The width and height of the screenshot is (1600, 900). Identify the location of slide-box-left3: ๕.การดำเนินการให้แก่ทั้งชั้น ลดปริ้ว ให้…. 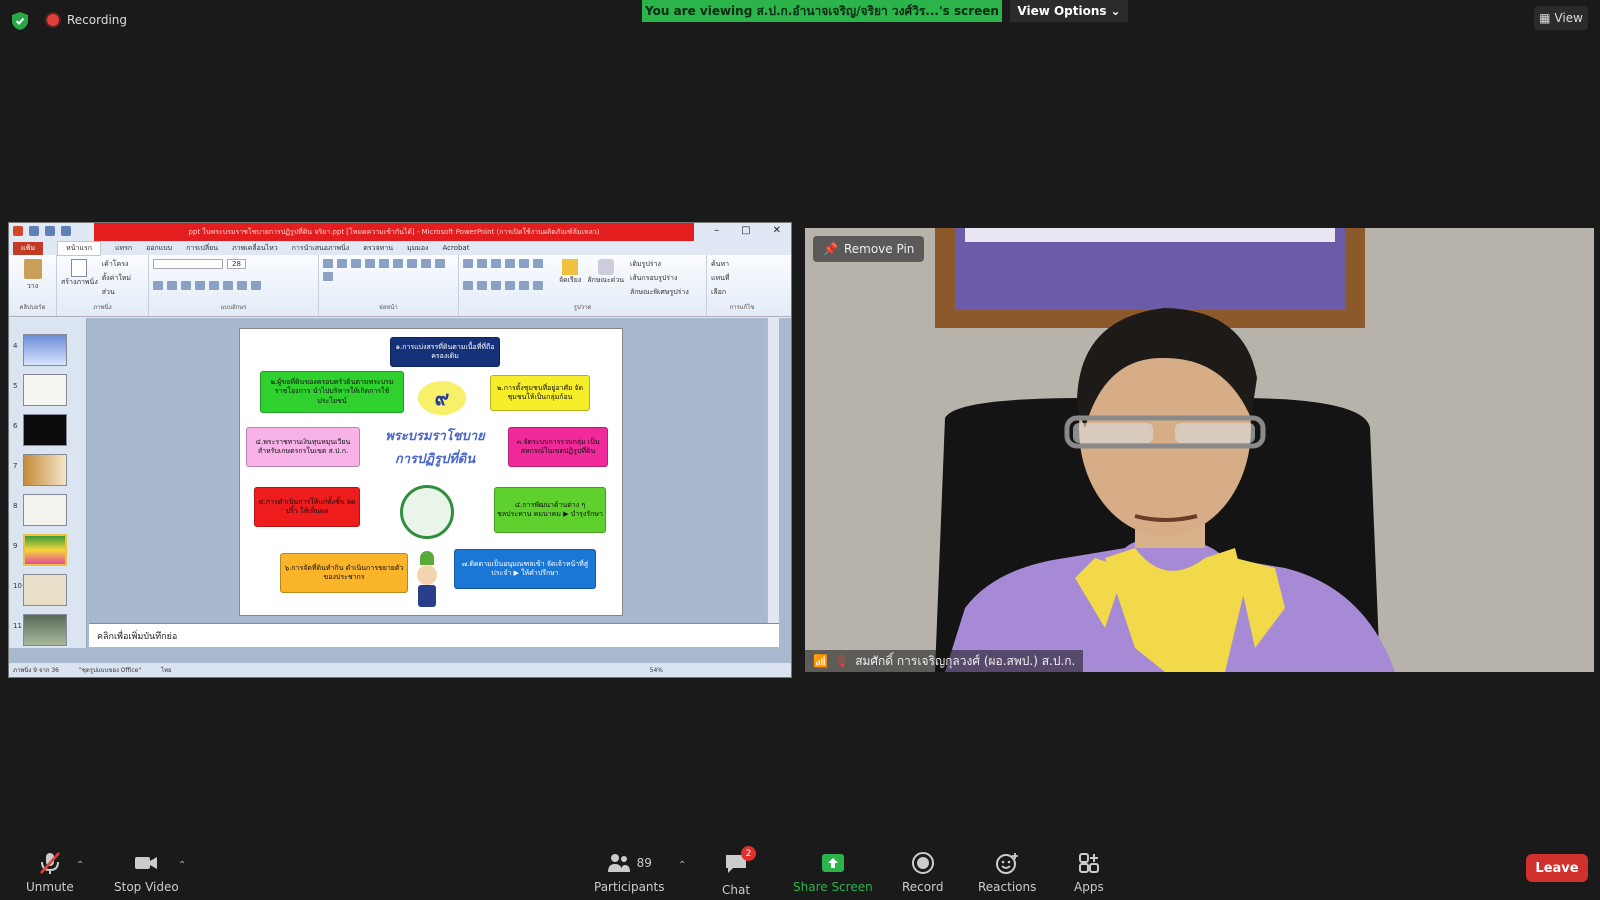
(307, 507).